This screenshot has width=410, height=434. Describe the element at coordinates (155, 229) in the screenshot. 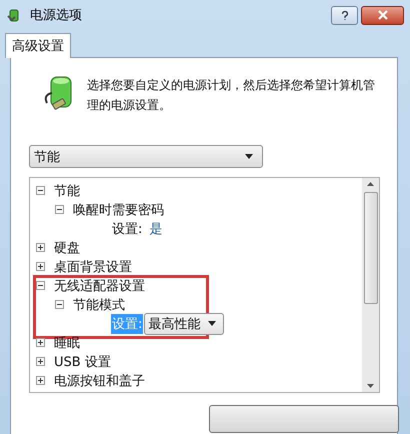

I see `setting-value: 是` at that location.